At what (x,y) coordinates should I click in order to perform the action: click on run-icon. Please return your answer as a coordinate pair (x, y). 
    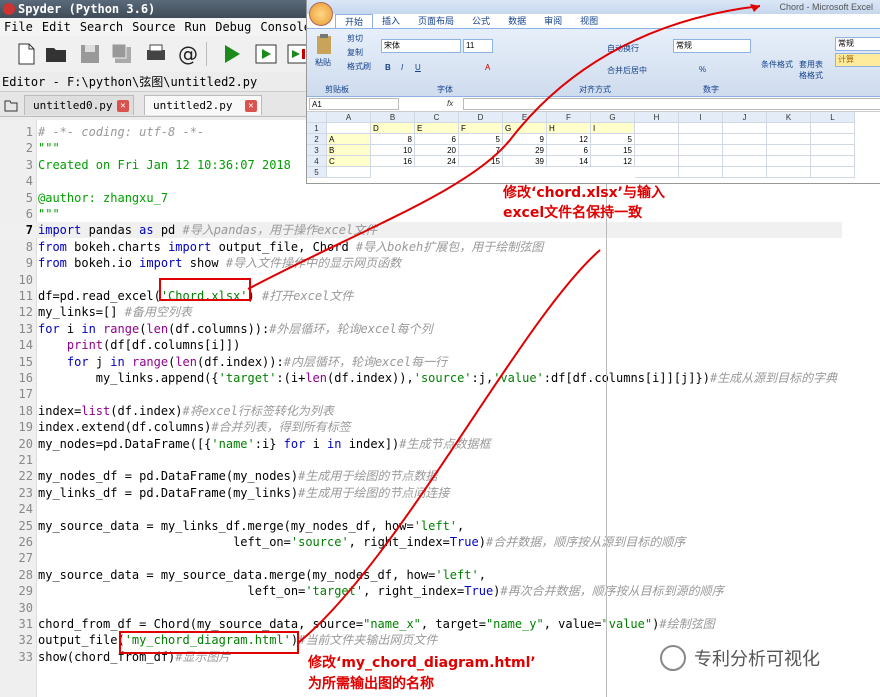
    Looking at the image, I should click on (232, 54).